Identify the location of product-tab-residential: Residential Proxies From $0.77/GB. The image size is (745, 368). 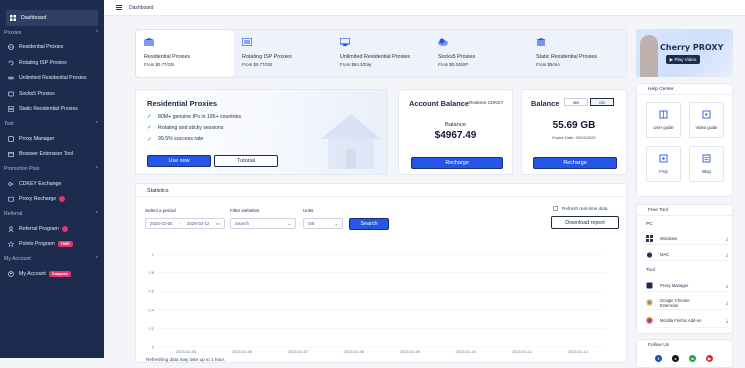
(185, 53).